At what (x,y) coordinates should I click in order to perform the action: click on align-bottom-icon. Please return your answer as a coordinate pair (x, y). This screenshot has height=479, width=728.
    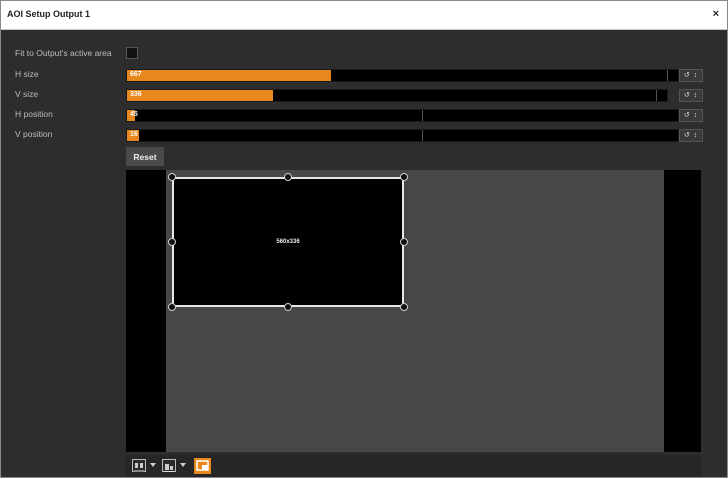
    Looking at the image, I should click on (169, 465).